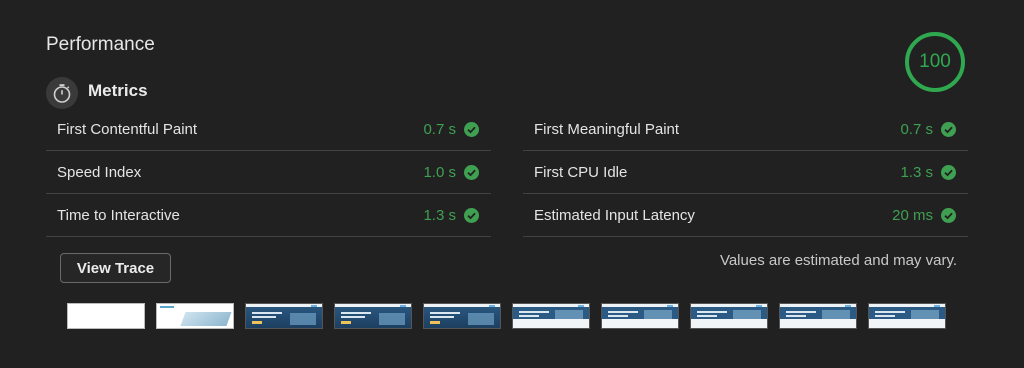 This screenshot has height=368, width=1024. Describe the element at coordinates (99, 172) in the screenshot. I see `metric-label: Speed Index` at that location.